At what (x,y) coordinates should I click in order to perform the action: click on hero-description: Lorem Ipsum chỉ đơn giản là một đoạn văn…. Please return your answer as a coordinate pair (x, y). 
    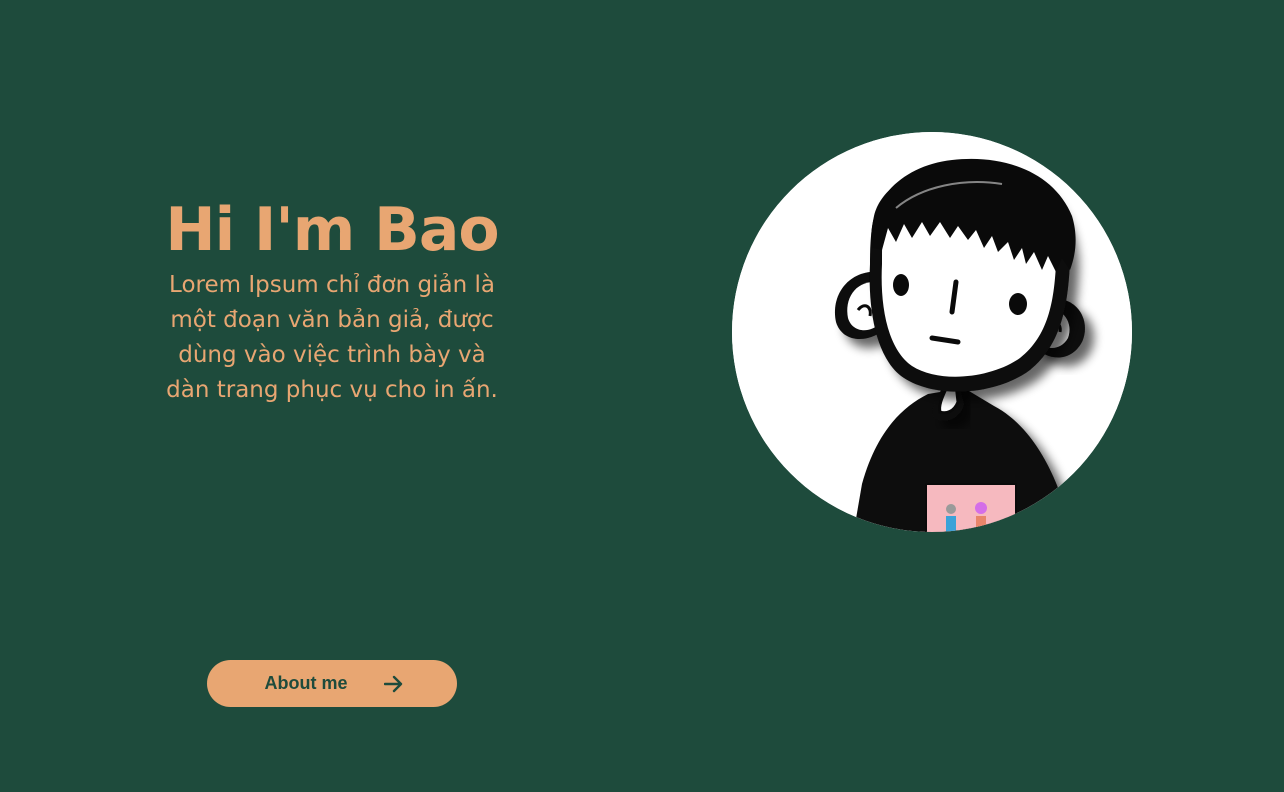
    Looking at the image, I should click on (332, 337).